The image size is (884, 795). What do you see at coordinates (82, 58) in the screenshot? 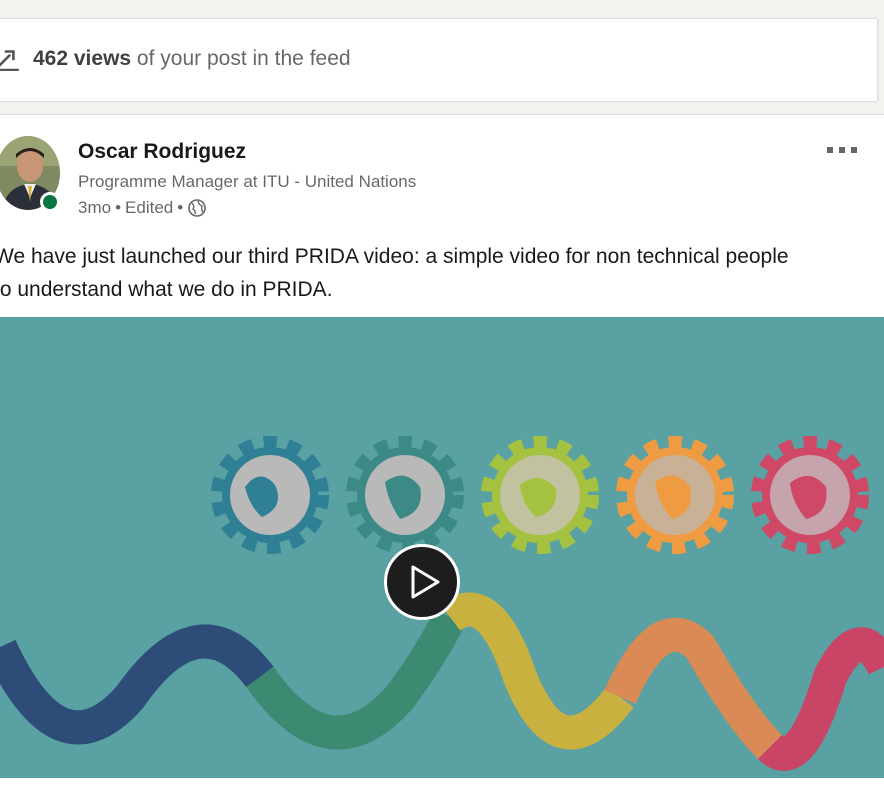
I see `views-count: 462 views` at bounding box center [82, 58].